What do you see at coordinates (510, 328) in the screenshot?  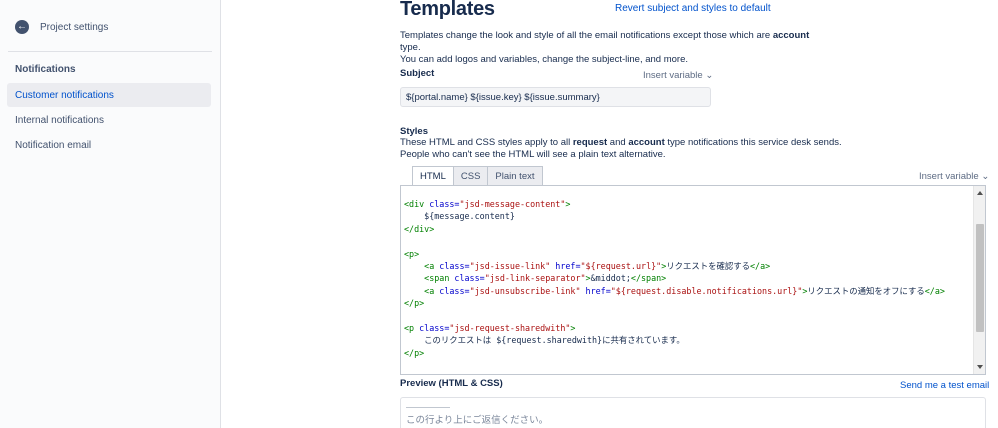 I see `code-token: "jsd-request-sharedwith"` at bounding box center [510, 328].